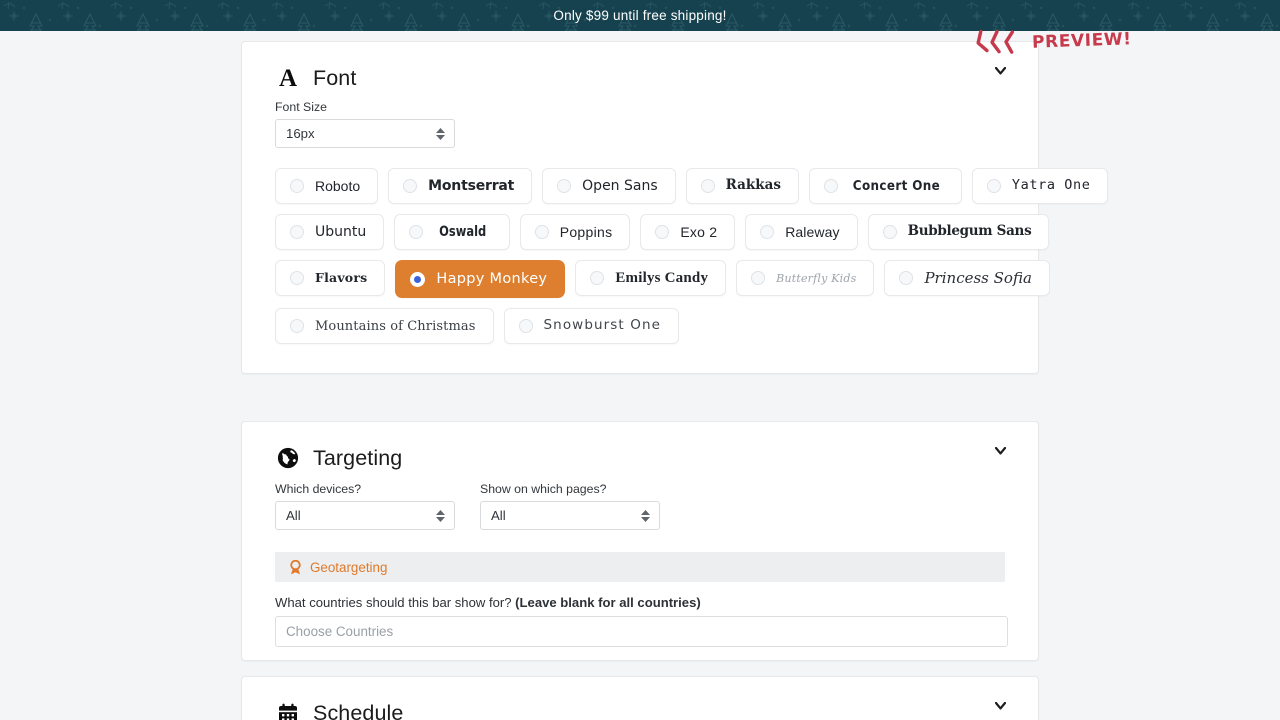 The height and width of the screenshot is (720, 1280). Describe the element at coordinates (365, 515) in the screenshot. I see `devices-select: All` at that location.